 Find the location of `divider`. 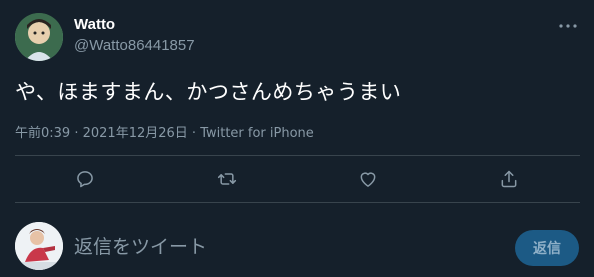

divider is located at coordinates (297, 202).